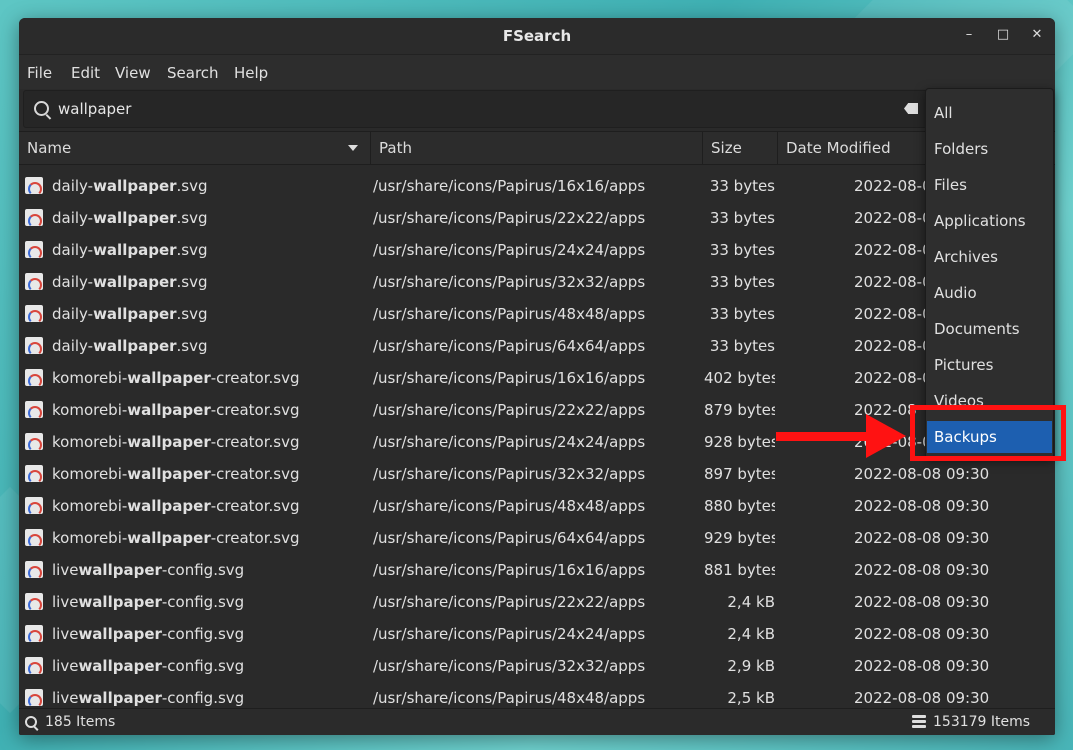  What do you see at coordinates (989, 185) in the screenshot?
I see `filter-option-files: Files` at bounding box center [989, 185].